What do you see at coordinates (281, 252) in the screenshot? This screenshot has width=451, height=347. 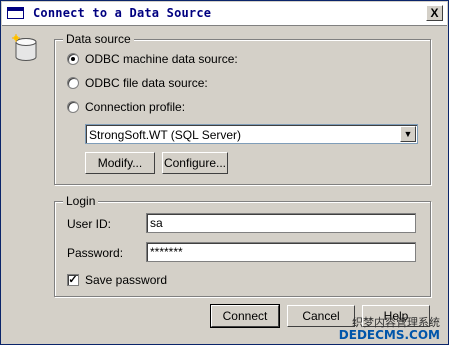 I see `password-input: *******` at bounding box center [281, 252].